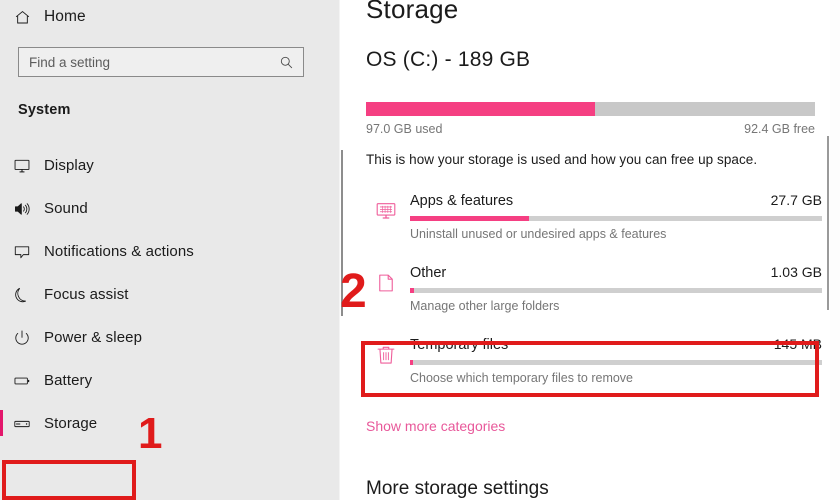 The height and width of the screenshot is (500, 840). Describe the element at coordinates (170, 208) in the screenshot. I see `sidebar-item-sound: Sound` at that location.